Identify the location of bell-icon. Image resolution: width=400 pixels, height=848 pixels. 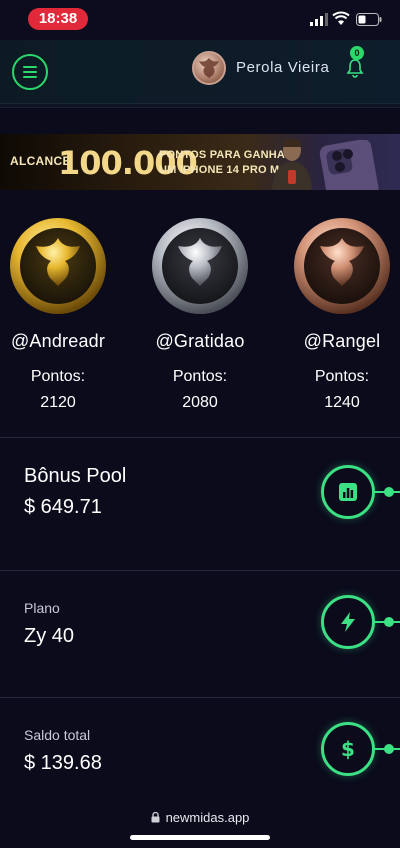
(355, 68).